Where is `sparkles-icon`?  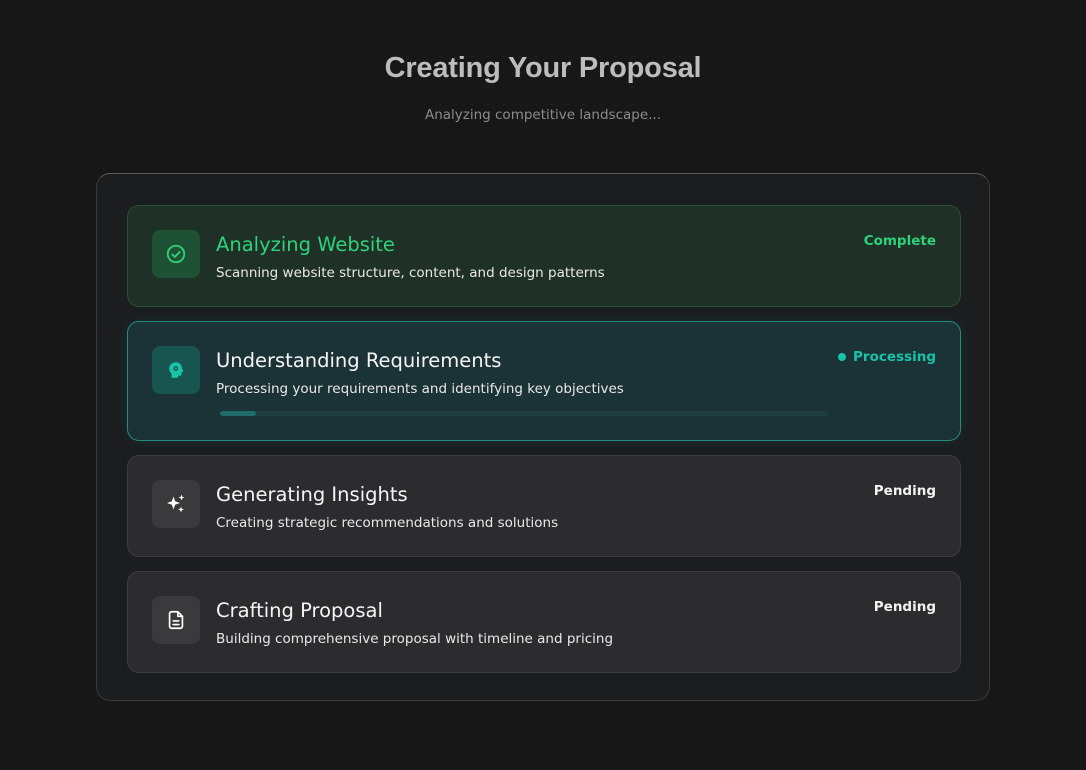 sparkles-icon is located at coordinates (176, 504).